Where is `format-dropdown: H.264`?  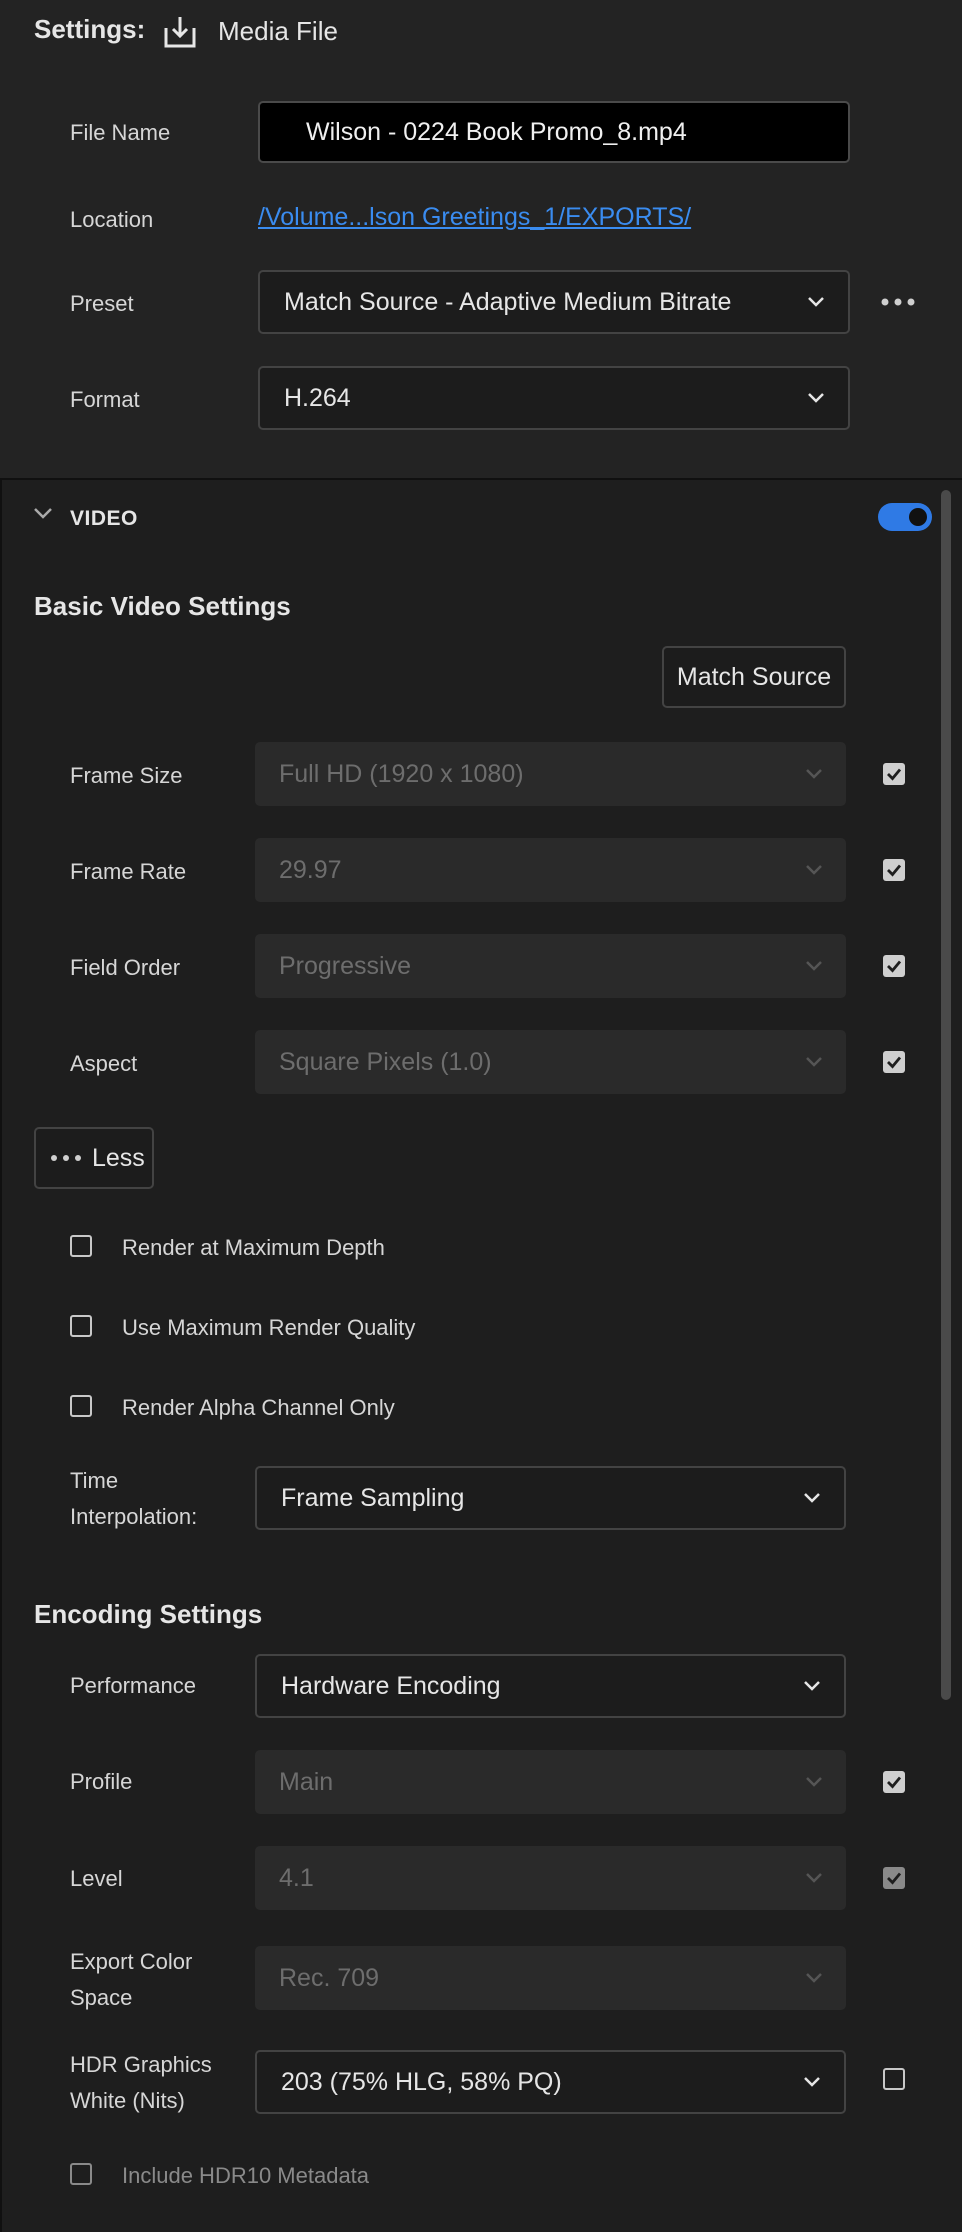 format-dropdown: H.264 is located at coordinates (554, 398).